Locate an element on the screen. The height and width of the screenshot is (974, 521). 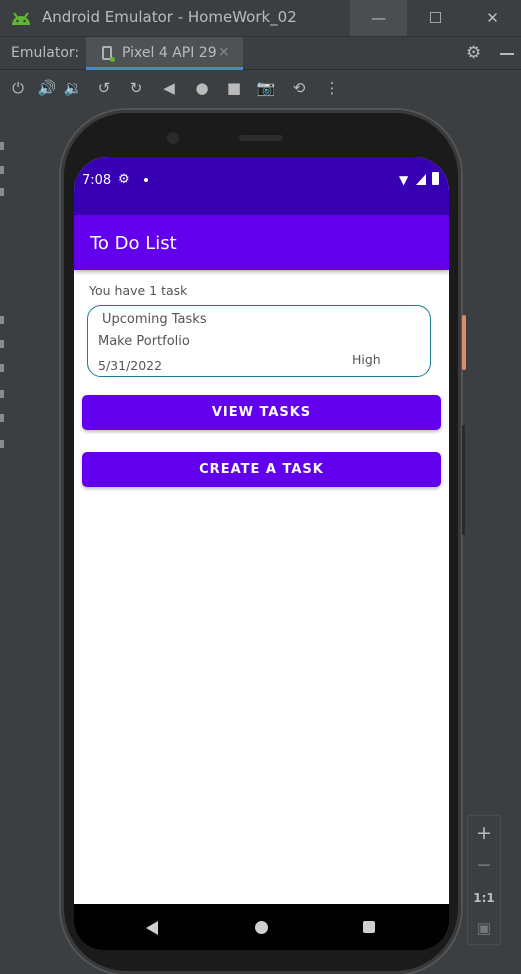
rotate-left-icon: ↺ is located at coordinates (104, 88).